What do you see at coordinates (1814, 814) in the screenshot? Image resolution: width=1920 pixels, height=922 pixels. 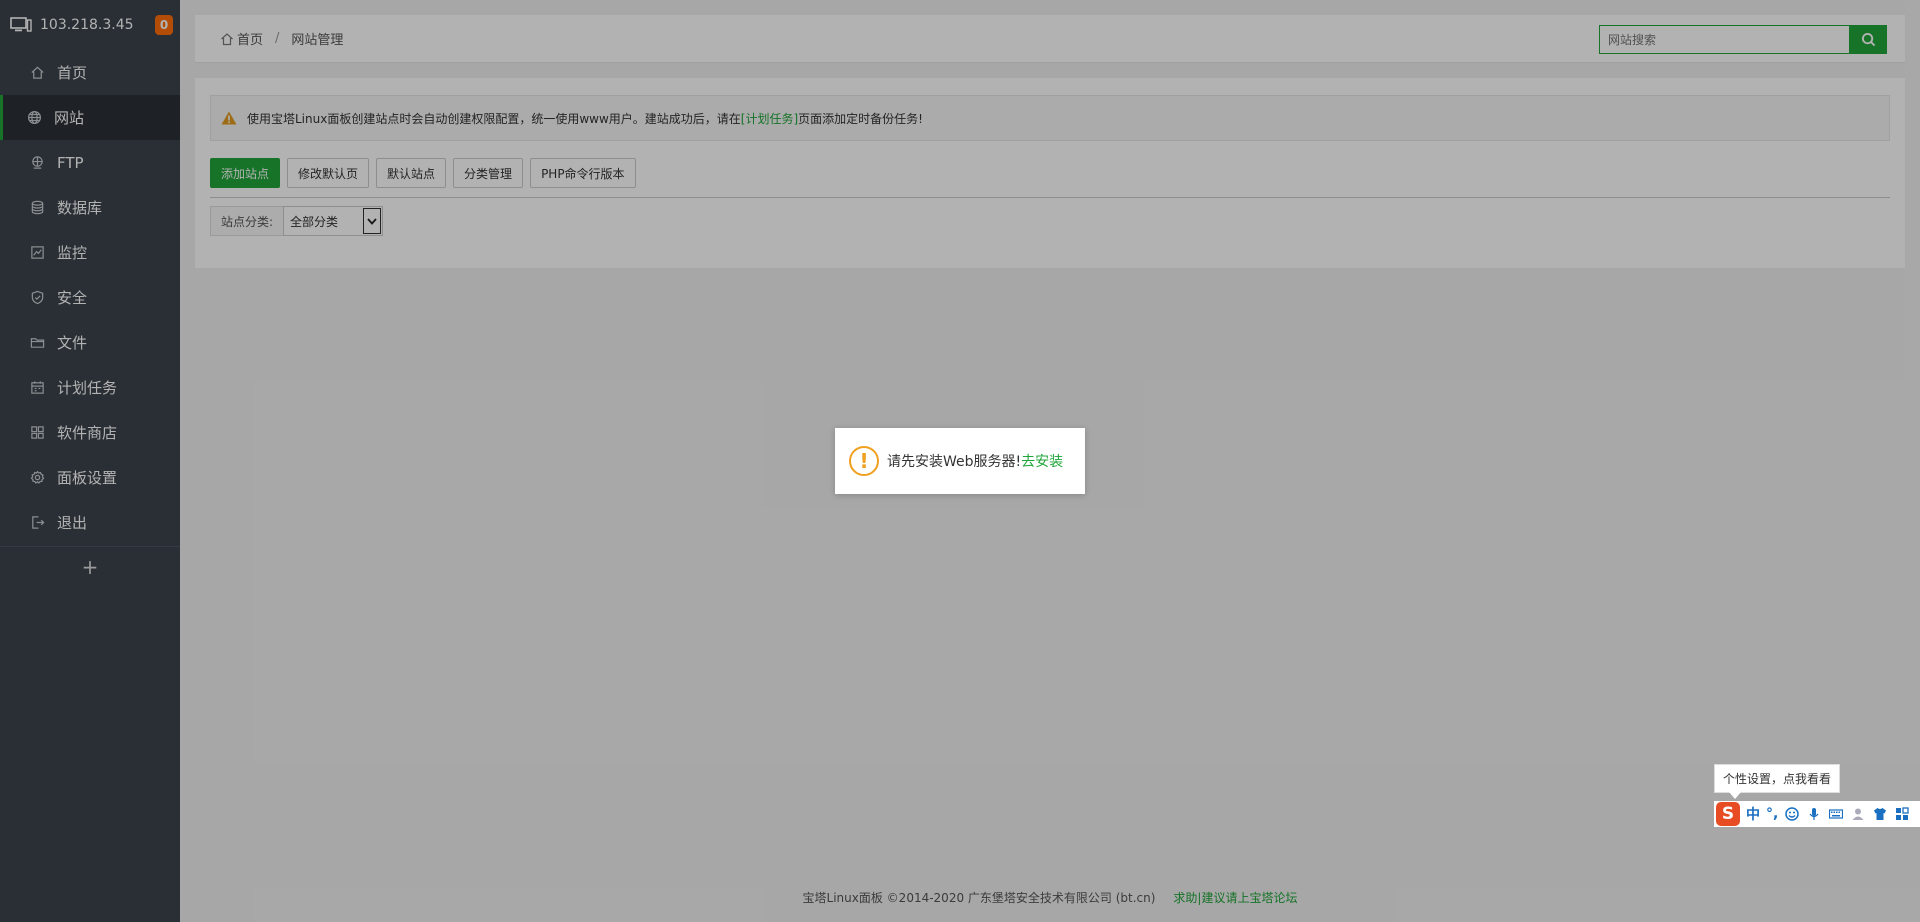 I see `microphone-icon` at bounding box center [1814, 814].